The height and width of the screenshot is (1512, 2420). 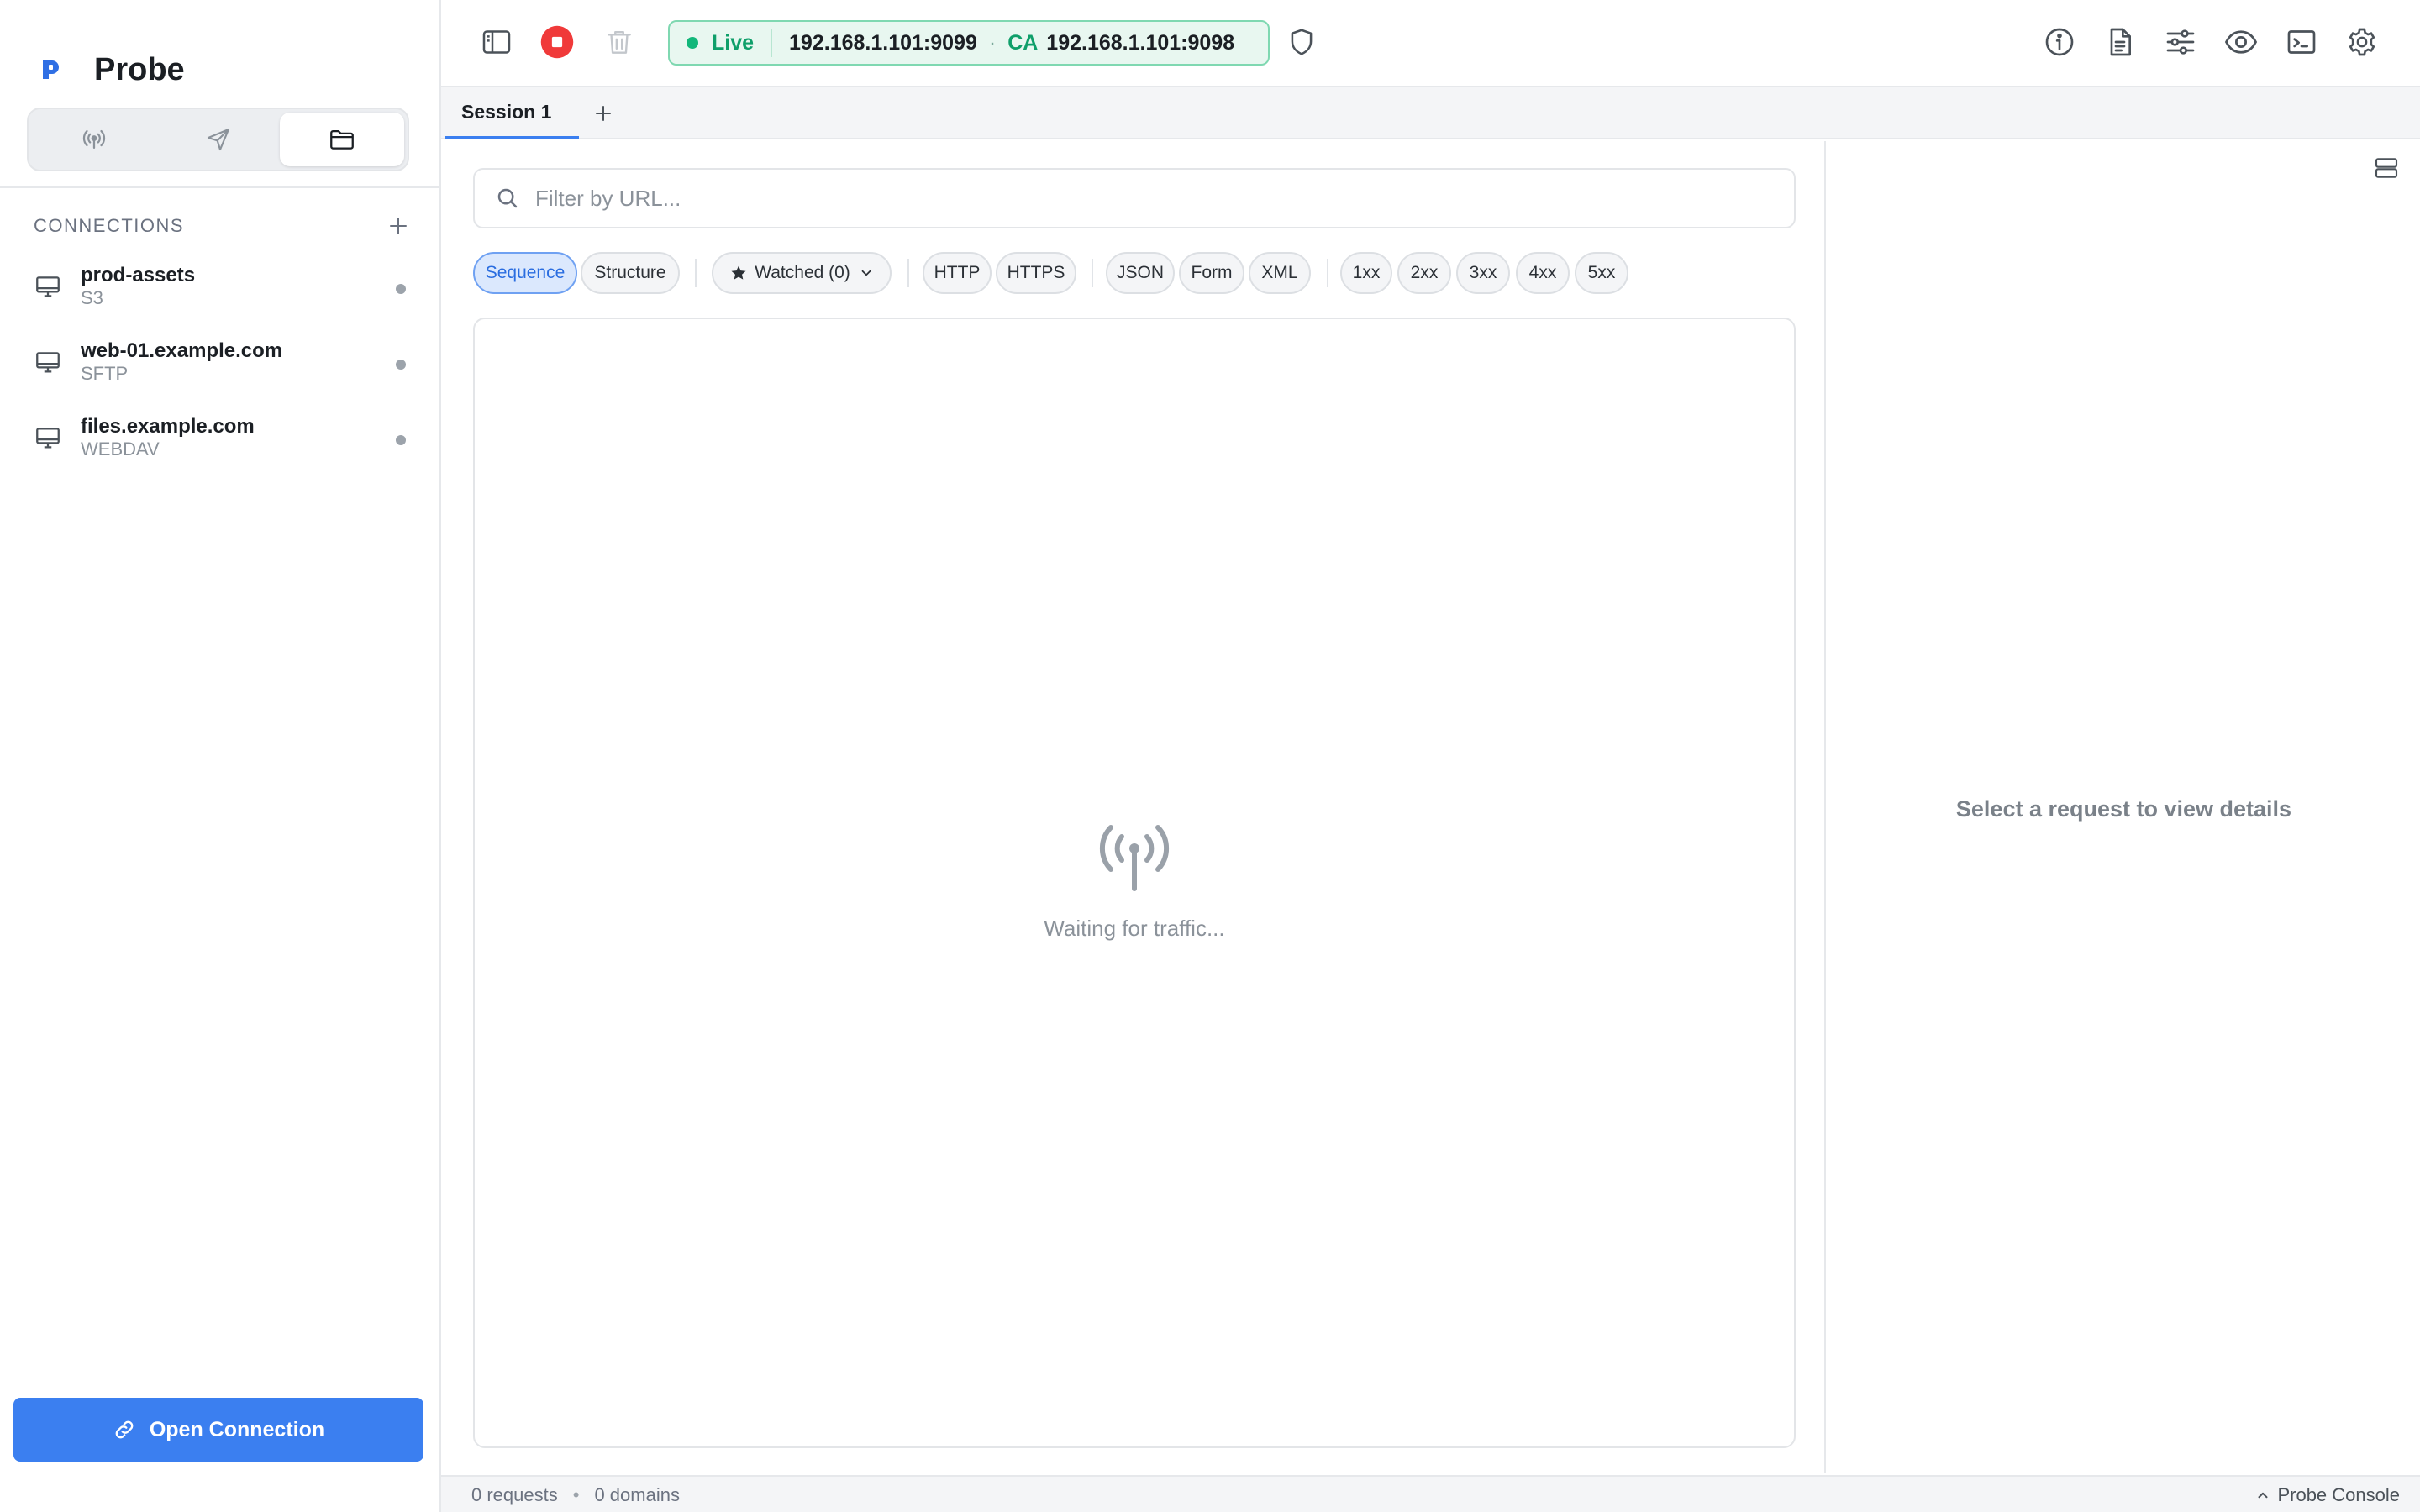 What do you see at coordinates (692, 43) in the screenshot?
I see `live-status-dot` at bounding box center [692, 43].